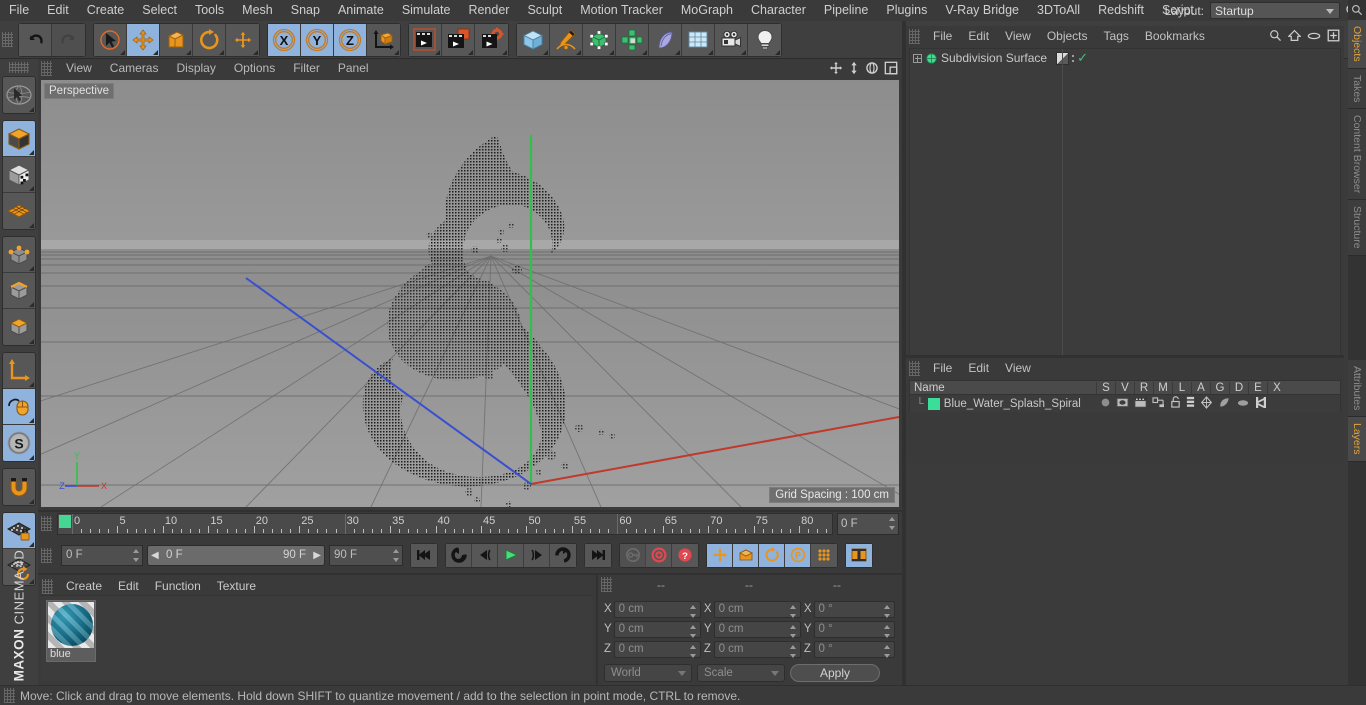 This screenshot has width=1366, height=705. Describe the element at coordinates (134, 68) in the screenshot. I see `viewport-menu-cameras: Cameras` at that location.